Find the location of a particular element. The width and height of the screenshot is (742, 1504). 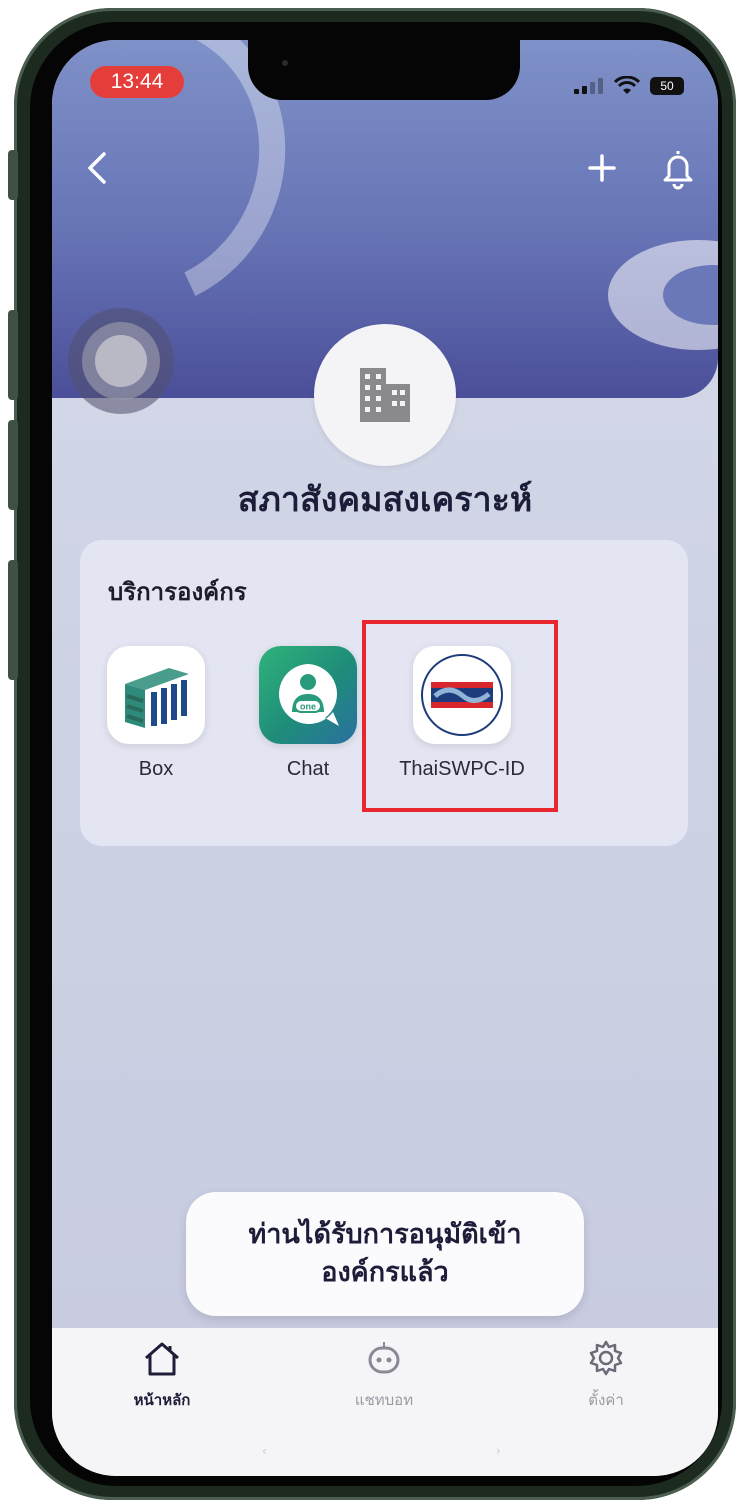

assistive-touch-button is located at coordinates (121, 361).